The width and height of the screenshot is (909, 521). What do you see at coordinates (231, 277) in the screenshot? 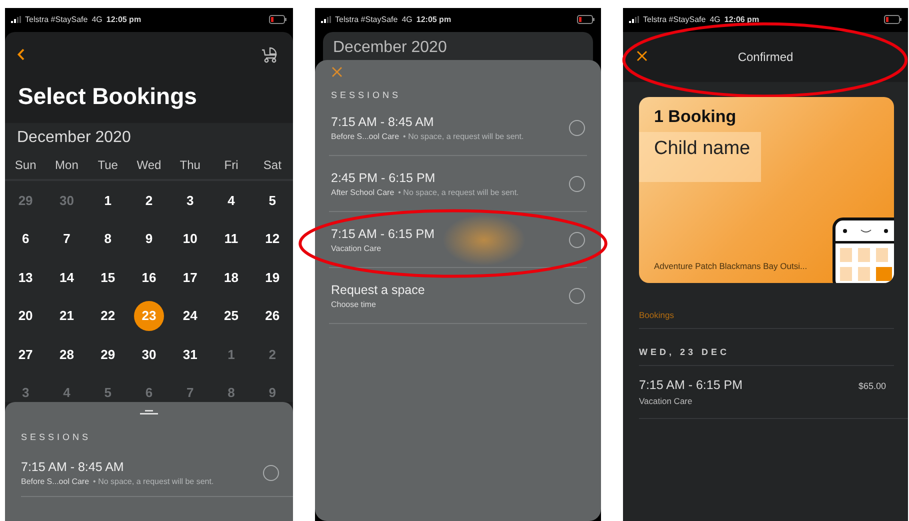
I see `calendar-day: 18` at bounding box center [231, 277].